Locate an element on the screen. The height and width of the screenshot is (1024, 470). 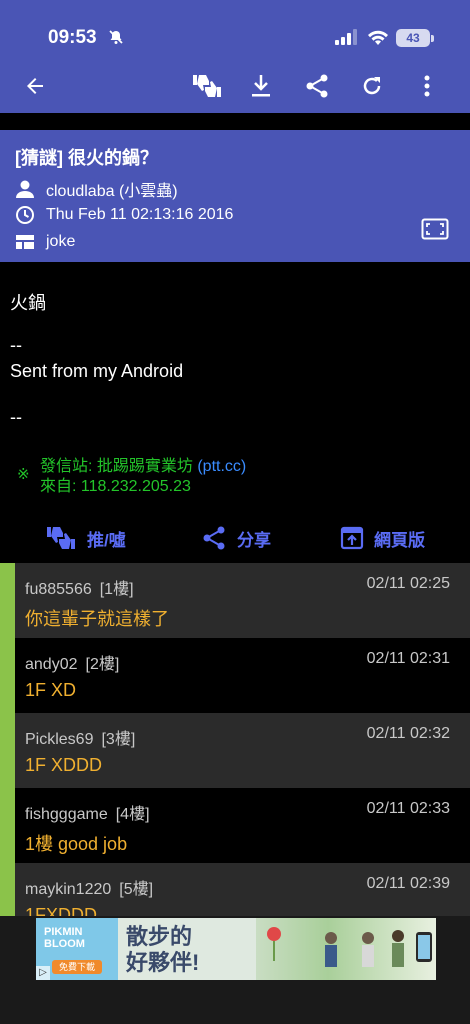
comment-floor: [4樓] is located at coordinates (132, 814).